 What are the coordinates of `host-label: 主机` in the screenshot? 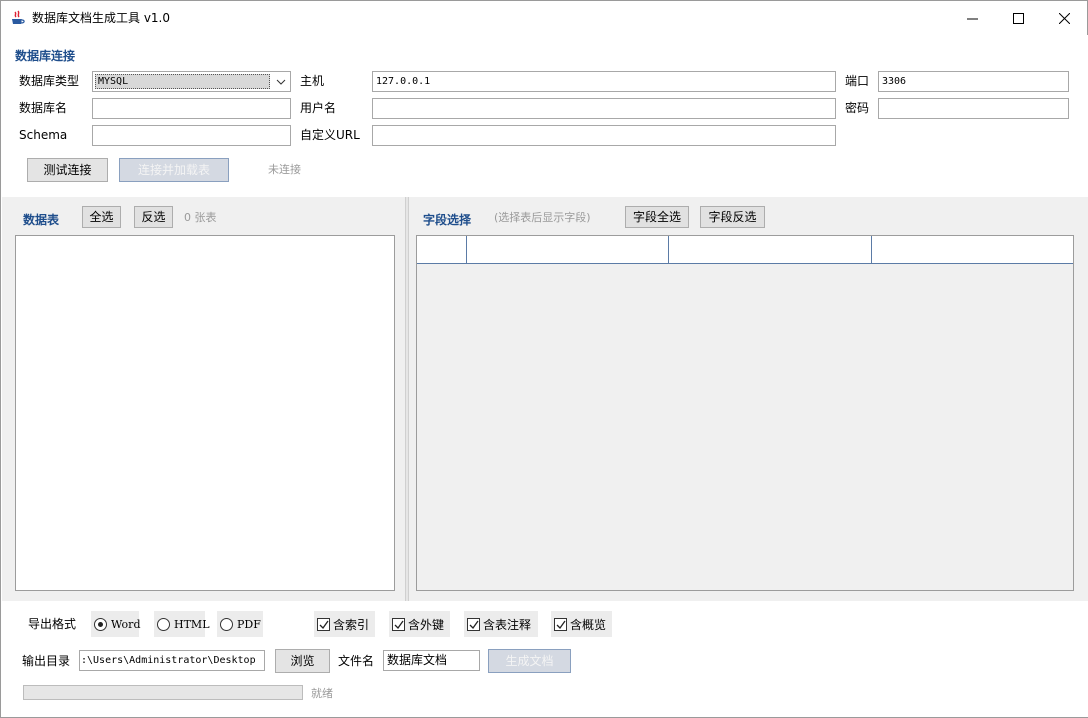 It's located at (312, 81).